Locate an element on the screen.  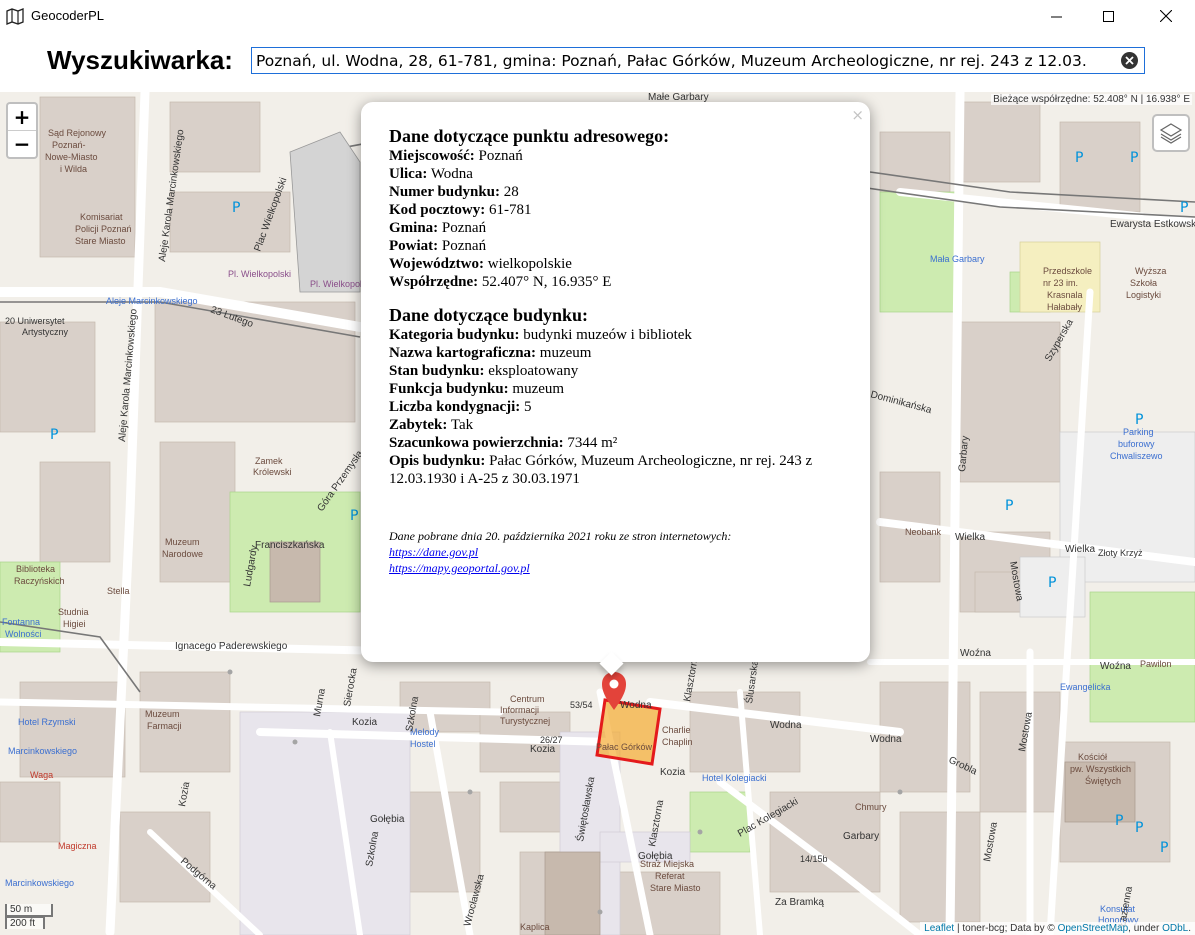
building-row-value: 7344 m² is located at coordinates (592, 443).